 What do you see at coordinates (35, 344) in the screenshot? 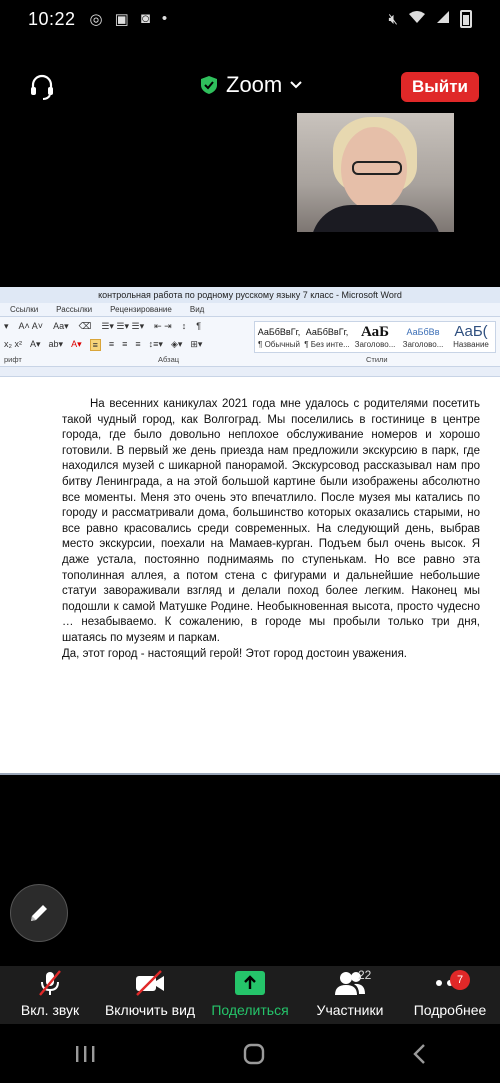
I see `text-effects-icon: A▾` at bounding box center [35, 344].